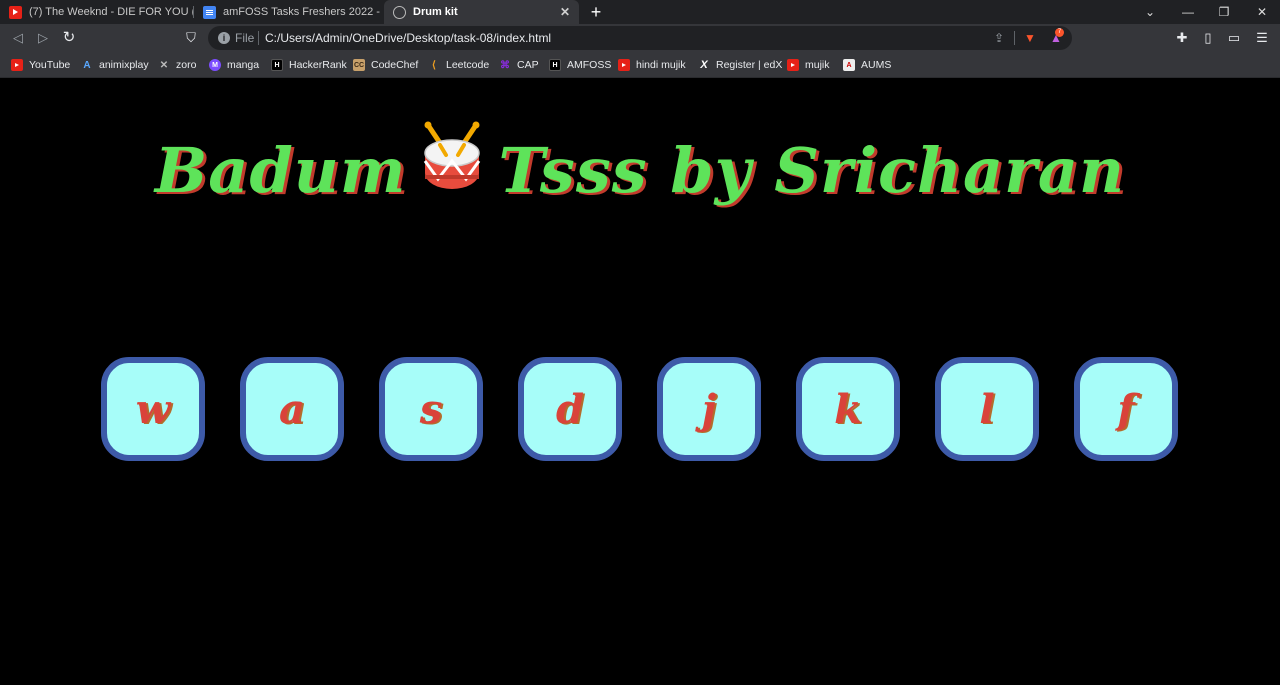  Describe the element at coordinates (434, 65) in the screenshot. I see `leetcode-icon: ⟨` at that location.